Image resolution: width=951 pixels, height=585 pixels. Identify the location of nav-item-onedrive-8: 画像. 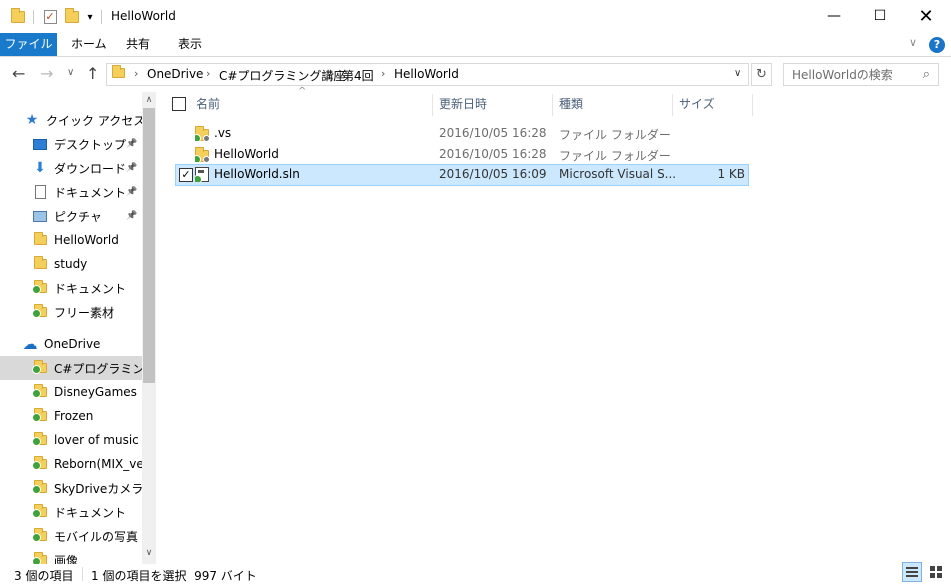
(71, 556).